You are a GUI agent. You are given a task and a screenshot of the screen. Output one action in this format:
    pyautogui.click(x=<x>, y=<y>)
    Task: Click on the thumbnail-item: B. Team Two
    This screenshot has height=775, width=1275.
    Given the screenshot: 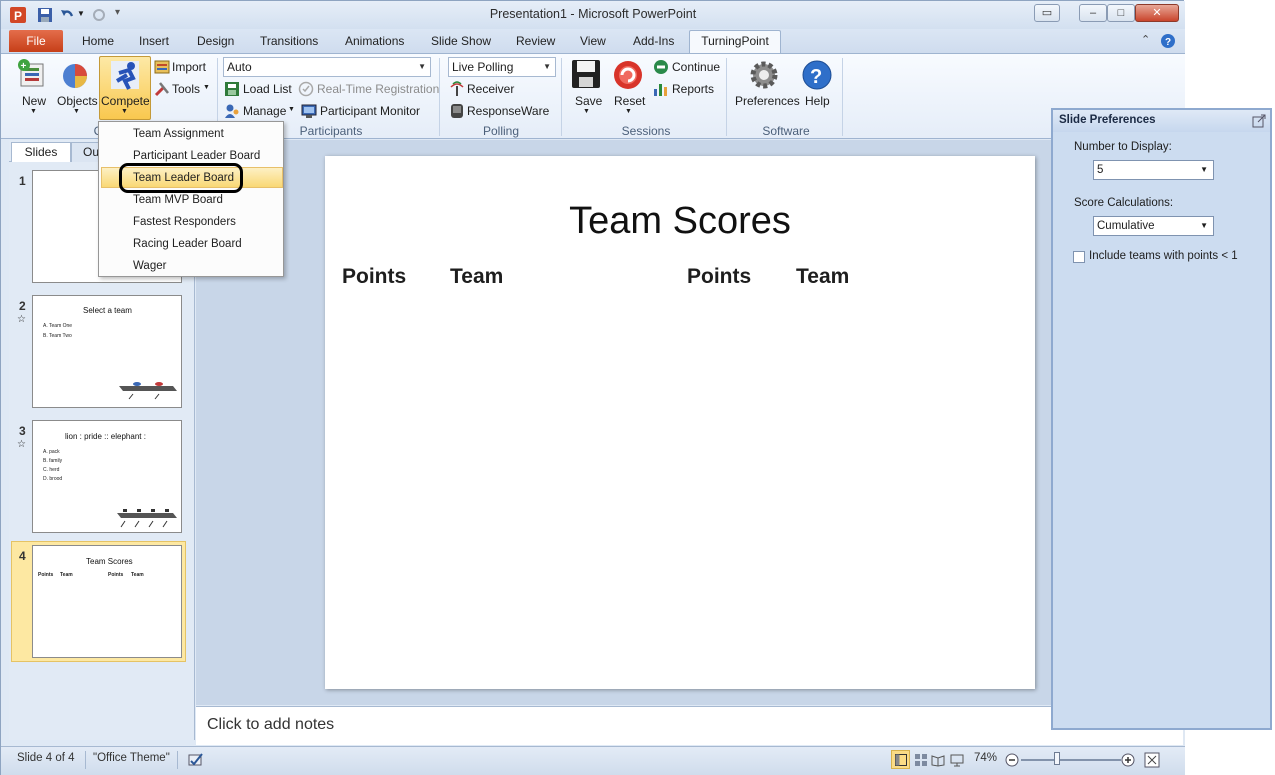 What is the action you would take?
    pyautogui.click(x=57, y=336)
    